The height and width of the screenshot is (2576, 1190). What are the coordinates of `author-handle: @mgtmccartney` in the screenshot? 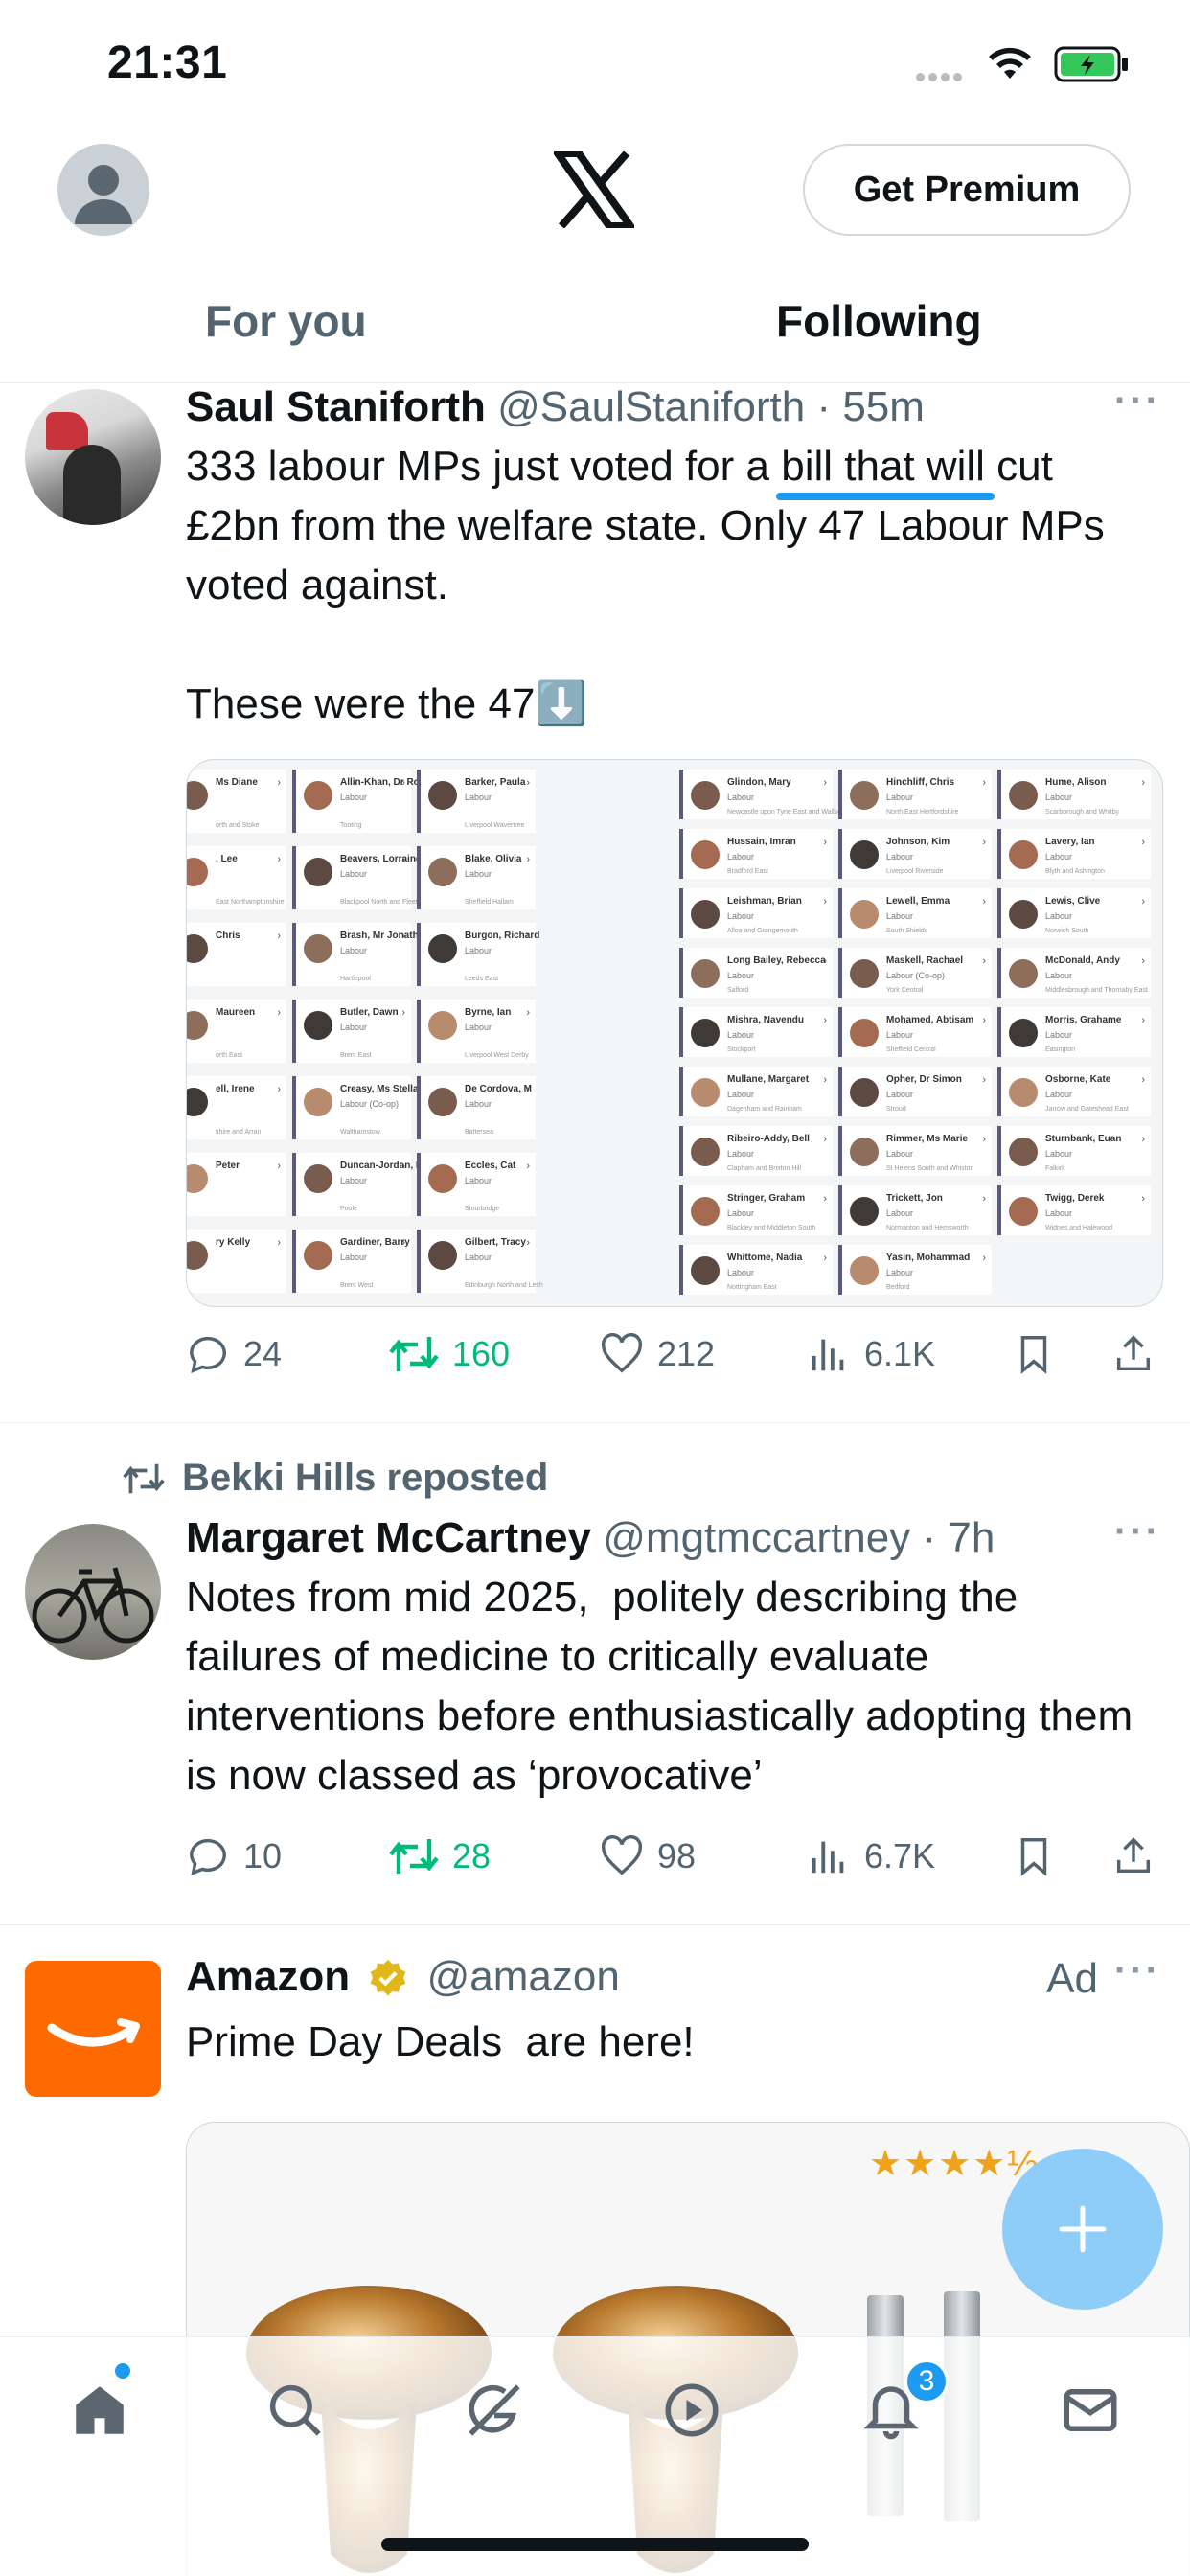 It's located at (757, 1537).